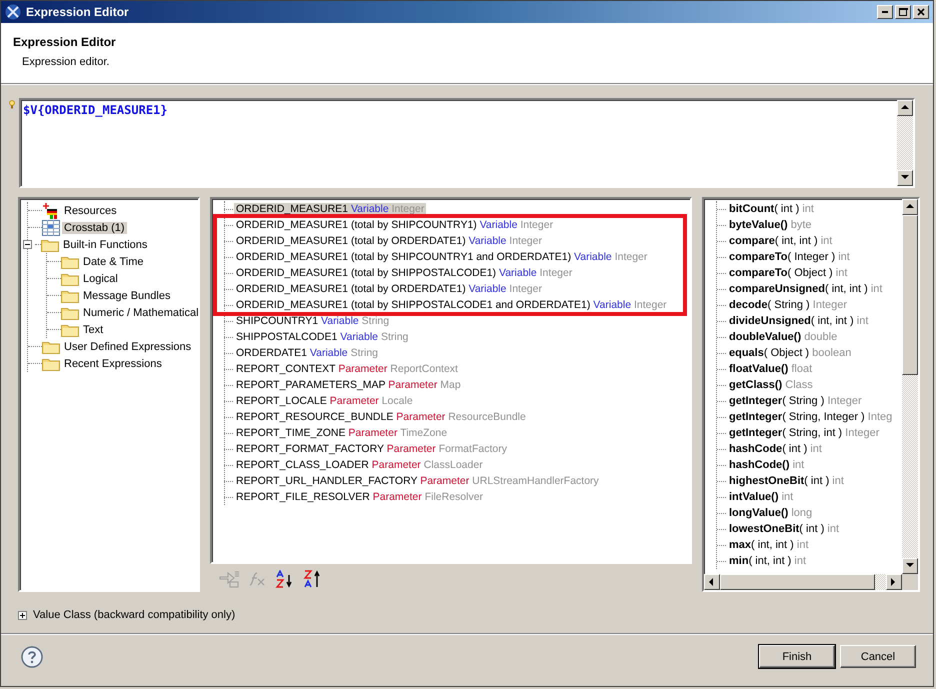 This screenshot has height=689, width=936. I want to click on method-item: compare( int, int ) int, so click(780, 241).